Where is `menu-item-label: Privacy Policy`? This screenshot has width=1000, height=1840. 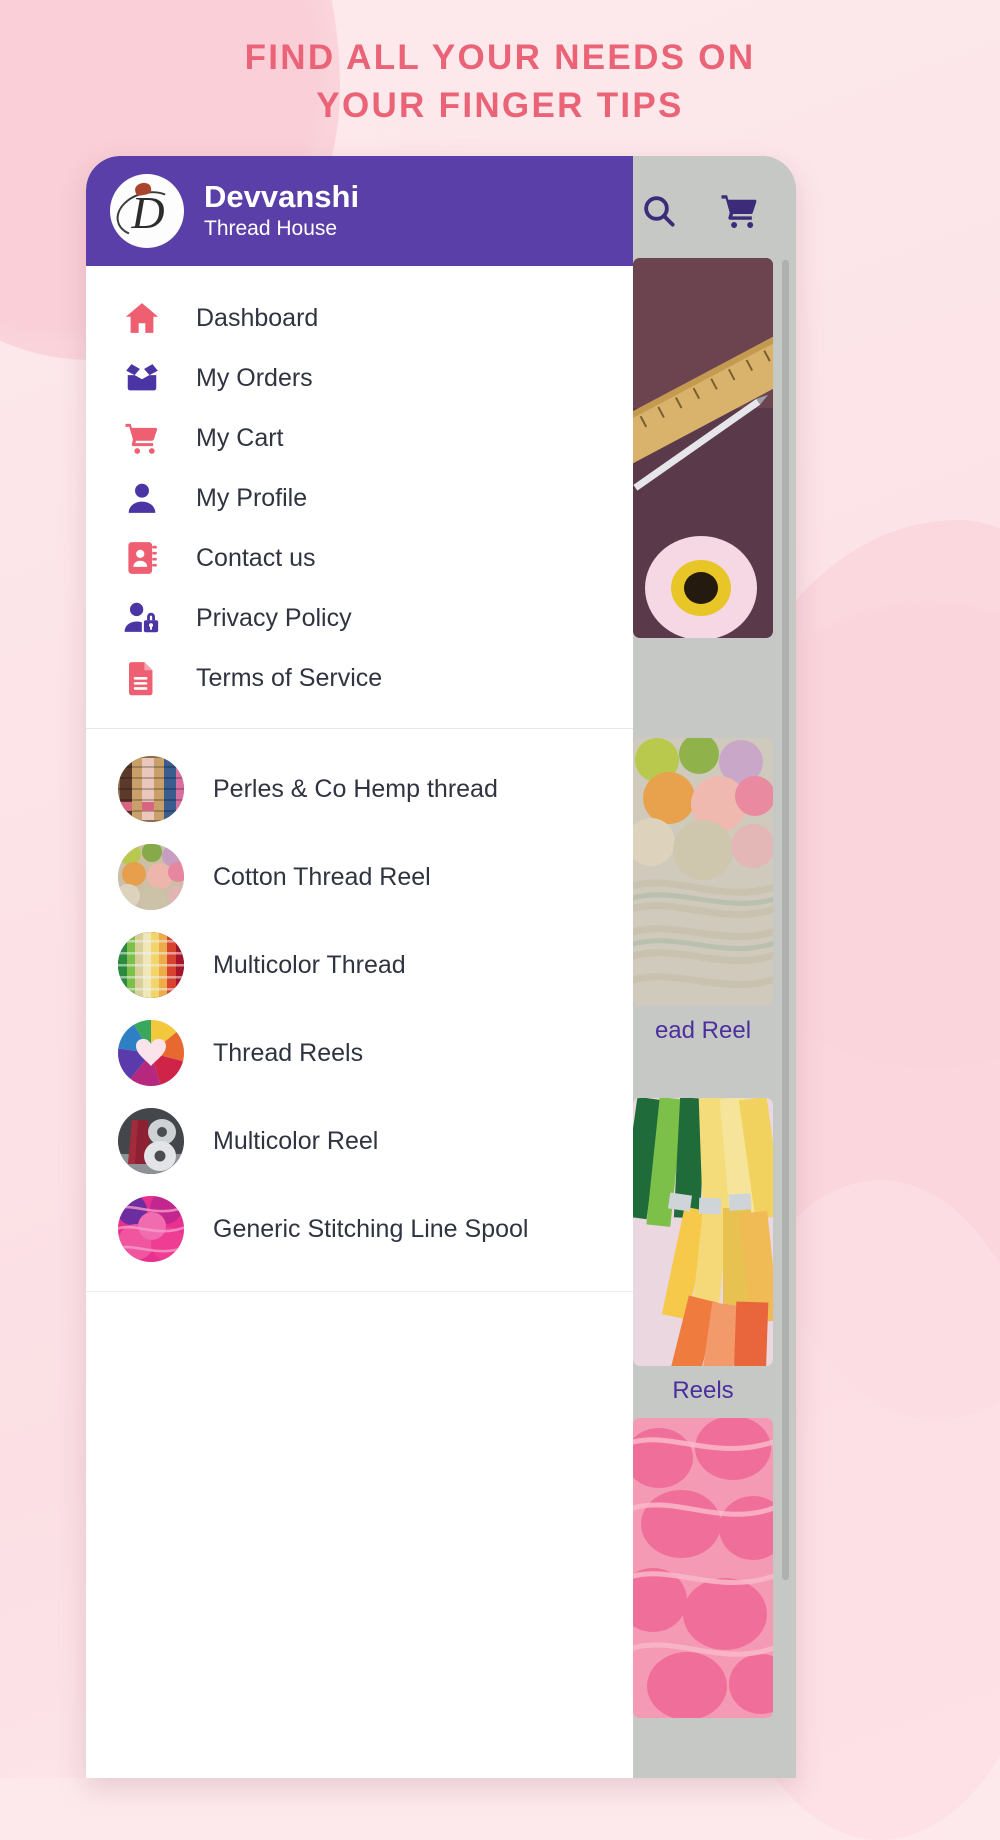
menu-item-label: Privacy Policy is located at coordinates (274, 617).